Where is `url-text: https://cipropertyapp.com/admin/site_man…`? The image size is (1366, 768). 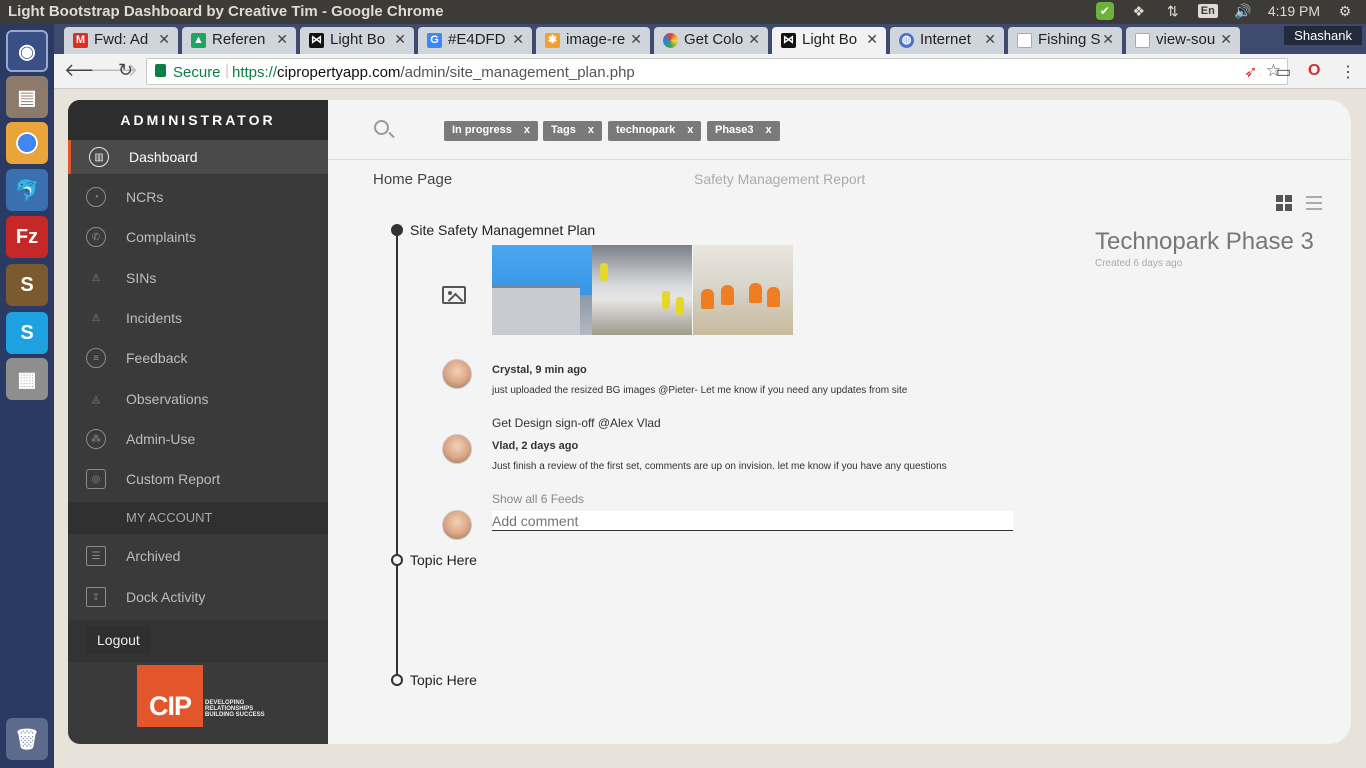
url-text: https://cipropertyapp.com/admin/site_man… is located at coordinates (433, 72).